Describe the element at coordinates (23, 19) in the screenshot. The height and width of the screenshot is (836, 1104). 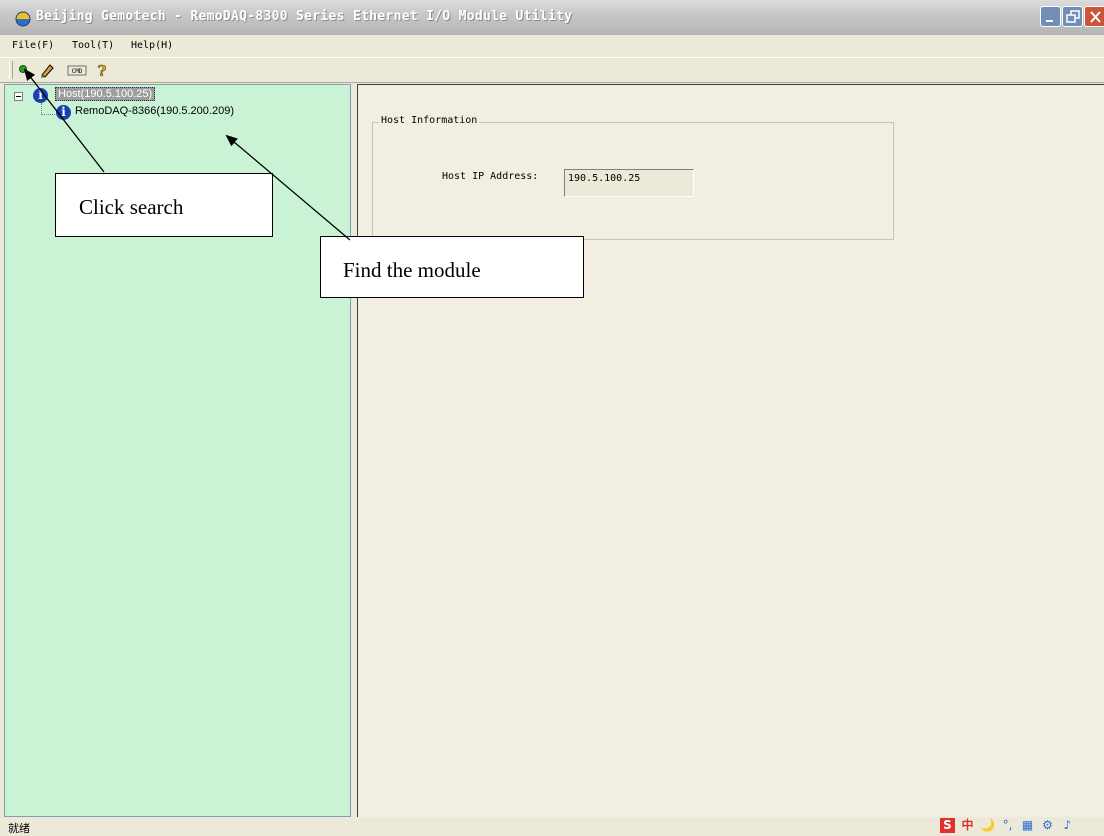
I see `app-icon` at that location.